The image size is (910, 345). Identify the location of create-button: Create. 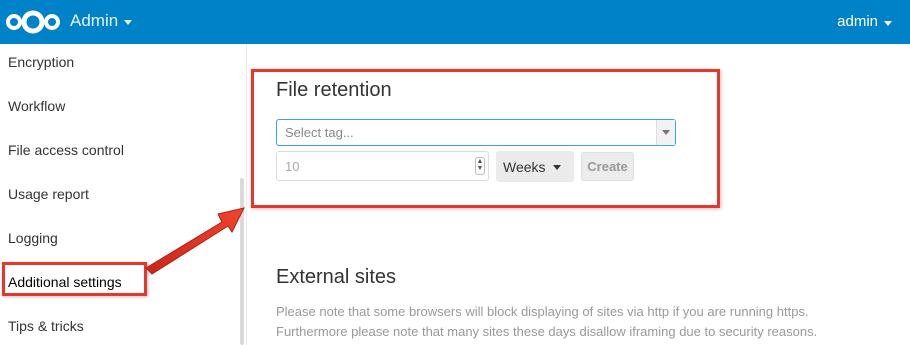
(607, 166).